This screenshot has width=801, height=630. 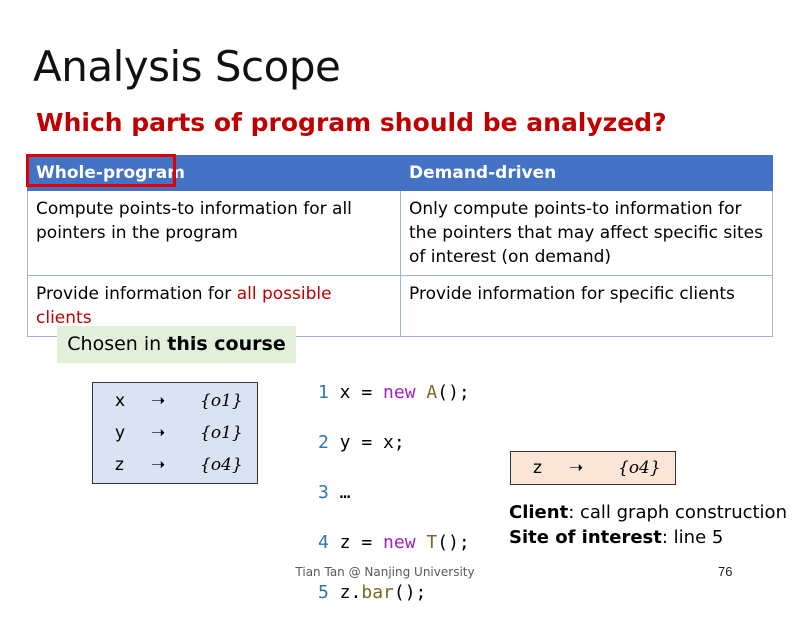 What do you see at coordinates (426, 392) in the screenshot?
I see `code-type: A` at bounding box center [426, 392].